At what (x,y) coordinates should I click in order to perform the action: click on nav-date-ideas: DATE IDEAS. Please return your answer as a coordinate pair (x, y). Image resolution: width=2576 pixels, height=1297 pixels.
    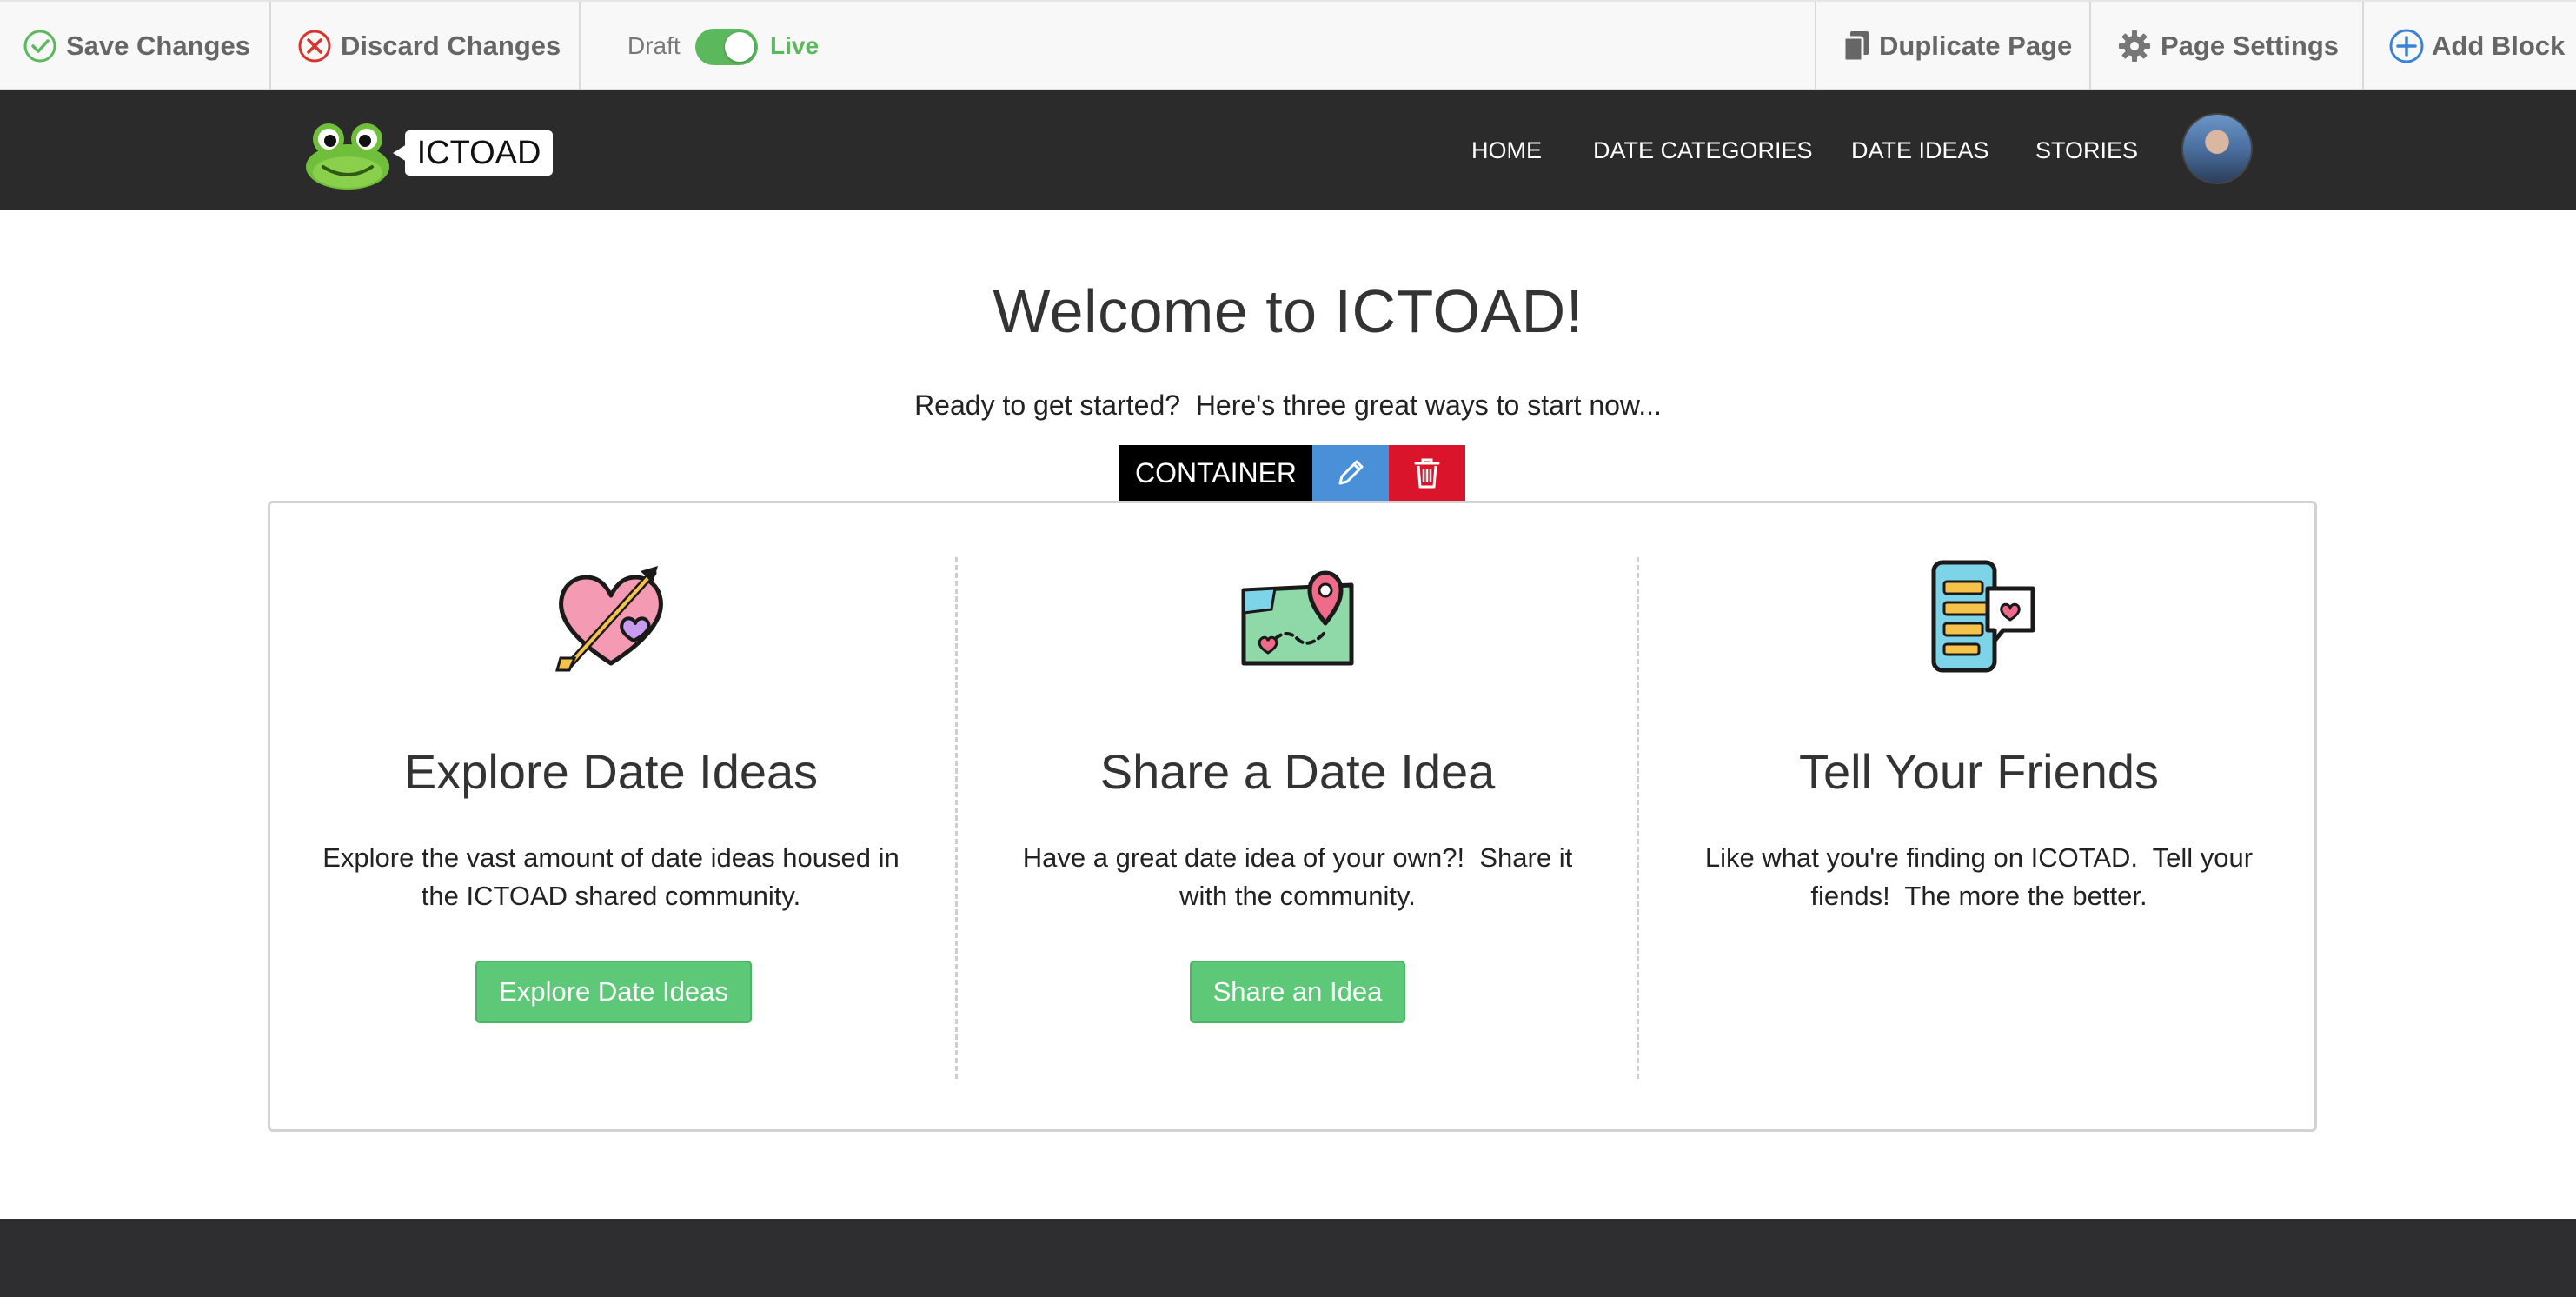
    Looking at the image, I should click on (1920, 150).